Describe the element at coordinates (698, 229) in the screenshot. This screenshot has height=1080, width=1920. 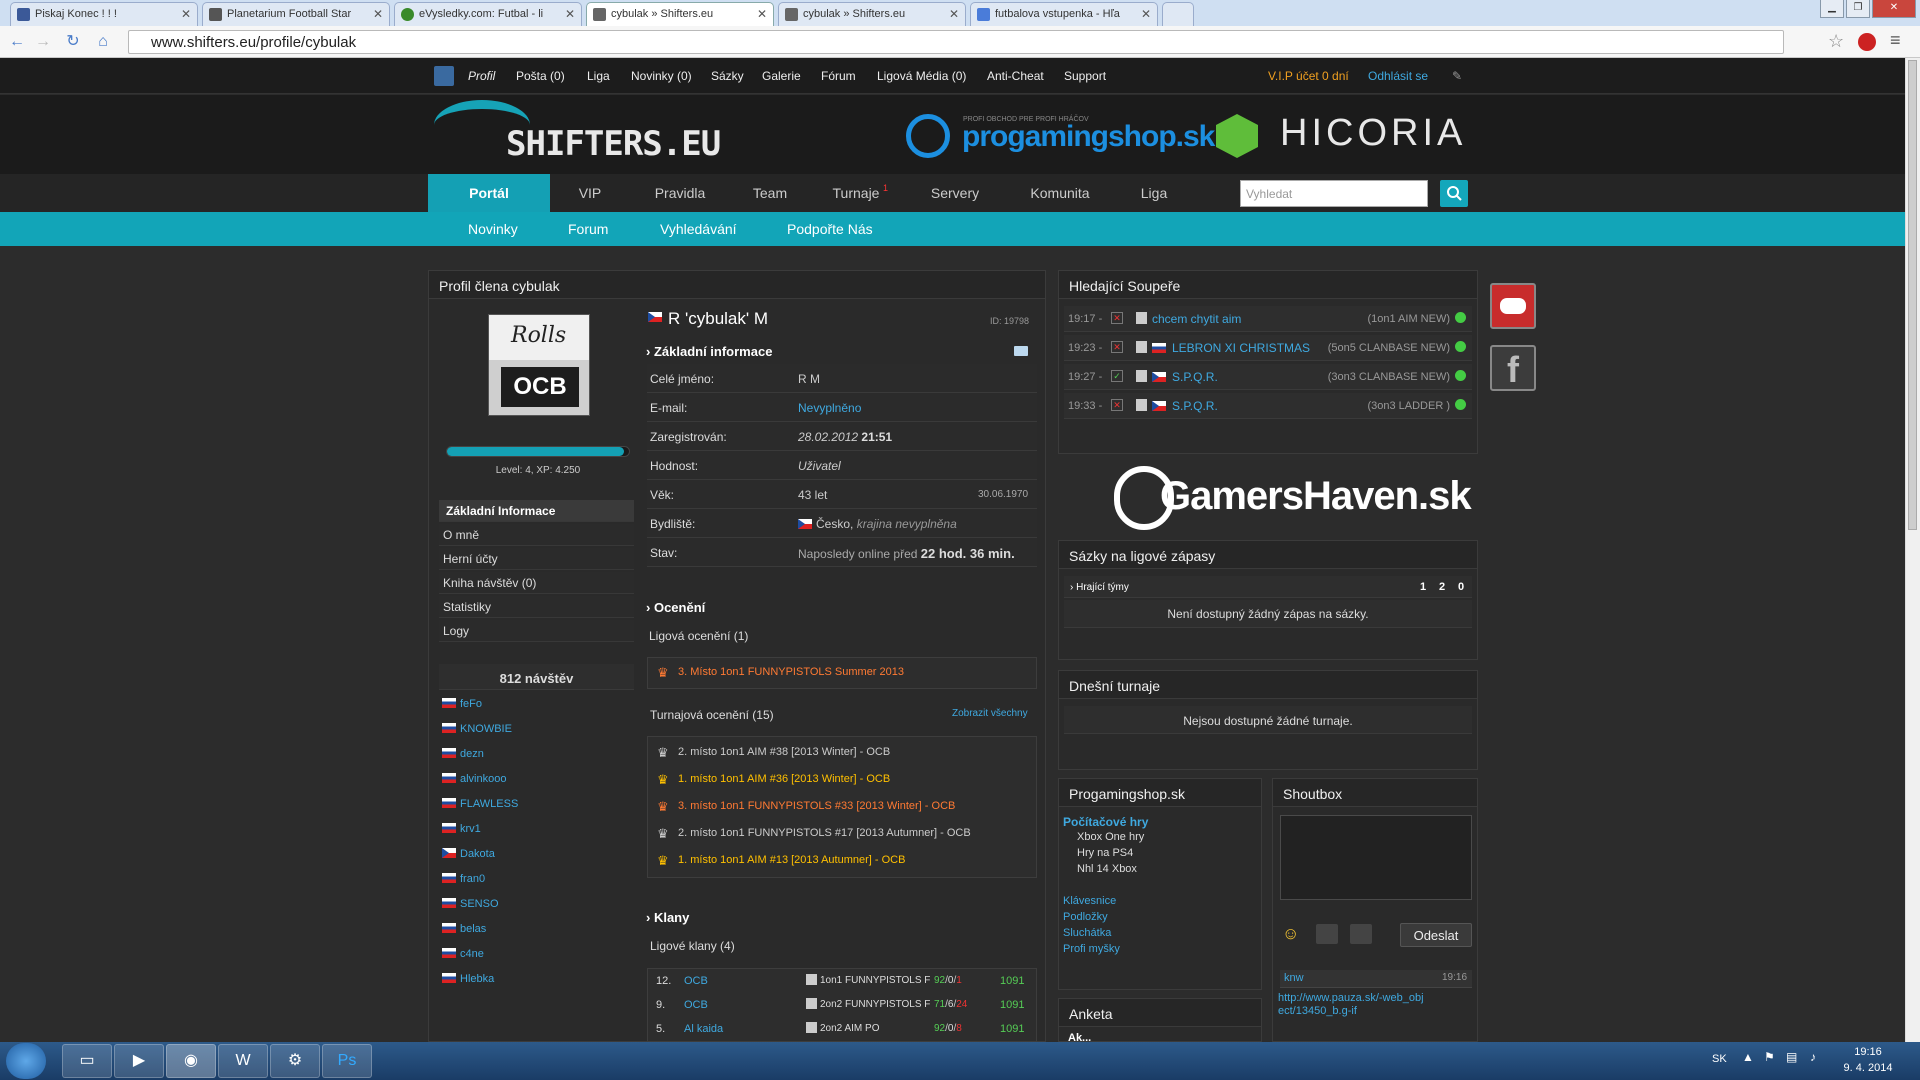
I see `subnav-vyhledavani: Vyhledávání` at that location.